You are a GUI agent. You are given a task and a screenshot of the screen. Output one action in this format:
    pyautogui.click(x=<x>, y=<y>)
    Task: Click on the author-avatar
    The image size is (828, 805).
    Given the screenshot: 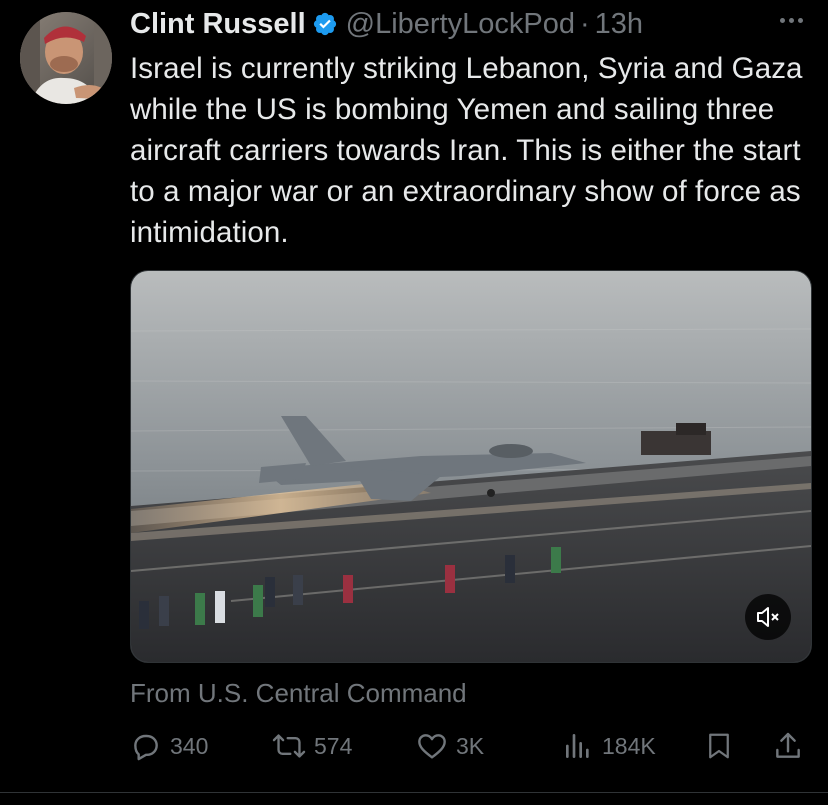 What is the action you would take?
    pyautogui.click(x=66, y=58)
    